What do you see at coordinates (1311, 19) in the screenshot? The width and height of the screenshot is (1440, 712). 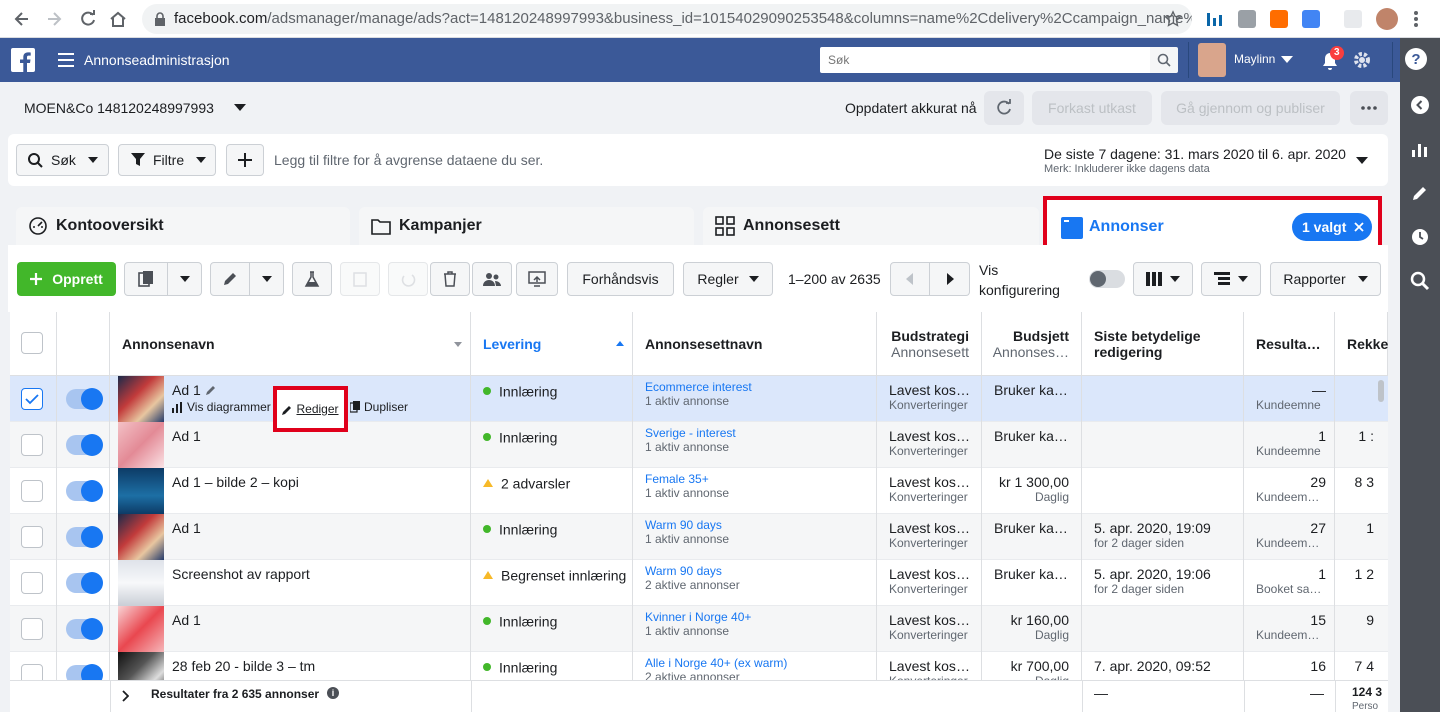 I see `extension-pip-icon` at bounding box center [1311, 19].